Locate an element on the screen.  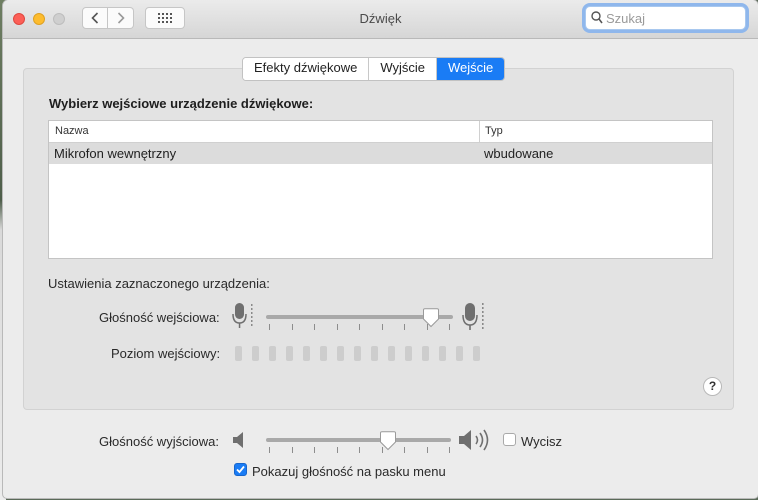
device-list-heading: Wybierz wejściowe urządzenie dźwiękowe: is located at coordinates (181, 103).